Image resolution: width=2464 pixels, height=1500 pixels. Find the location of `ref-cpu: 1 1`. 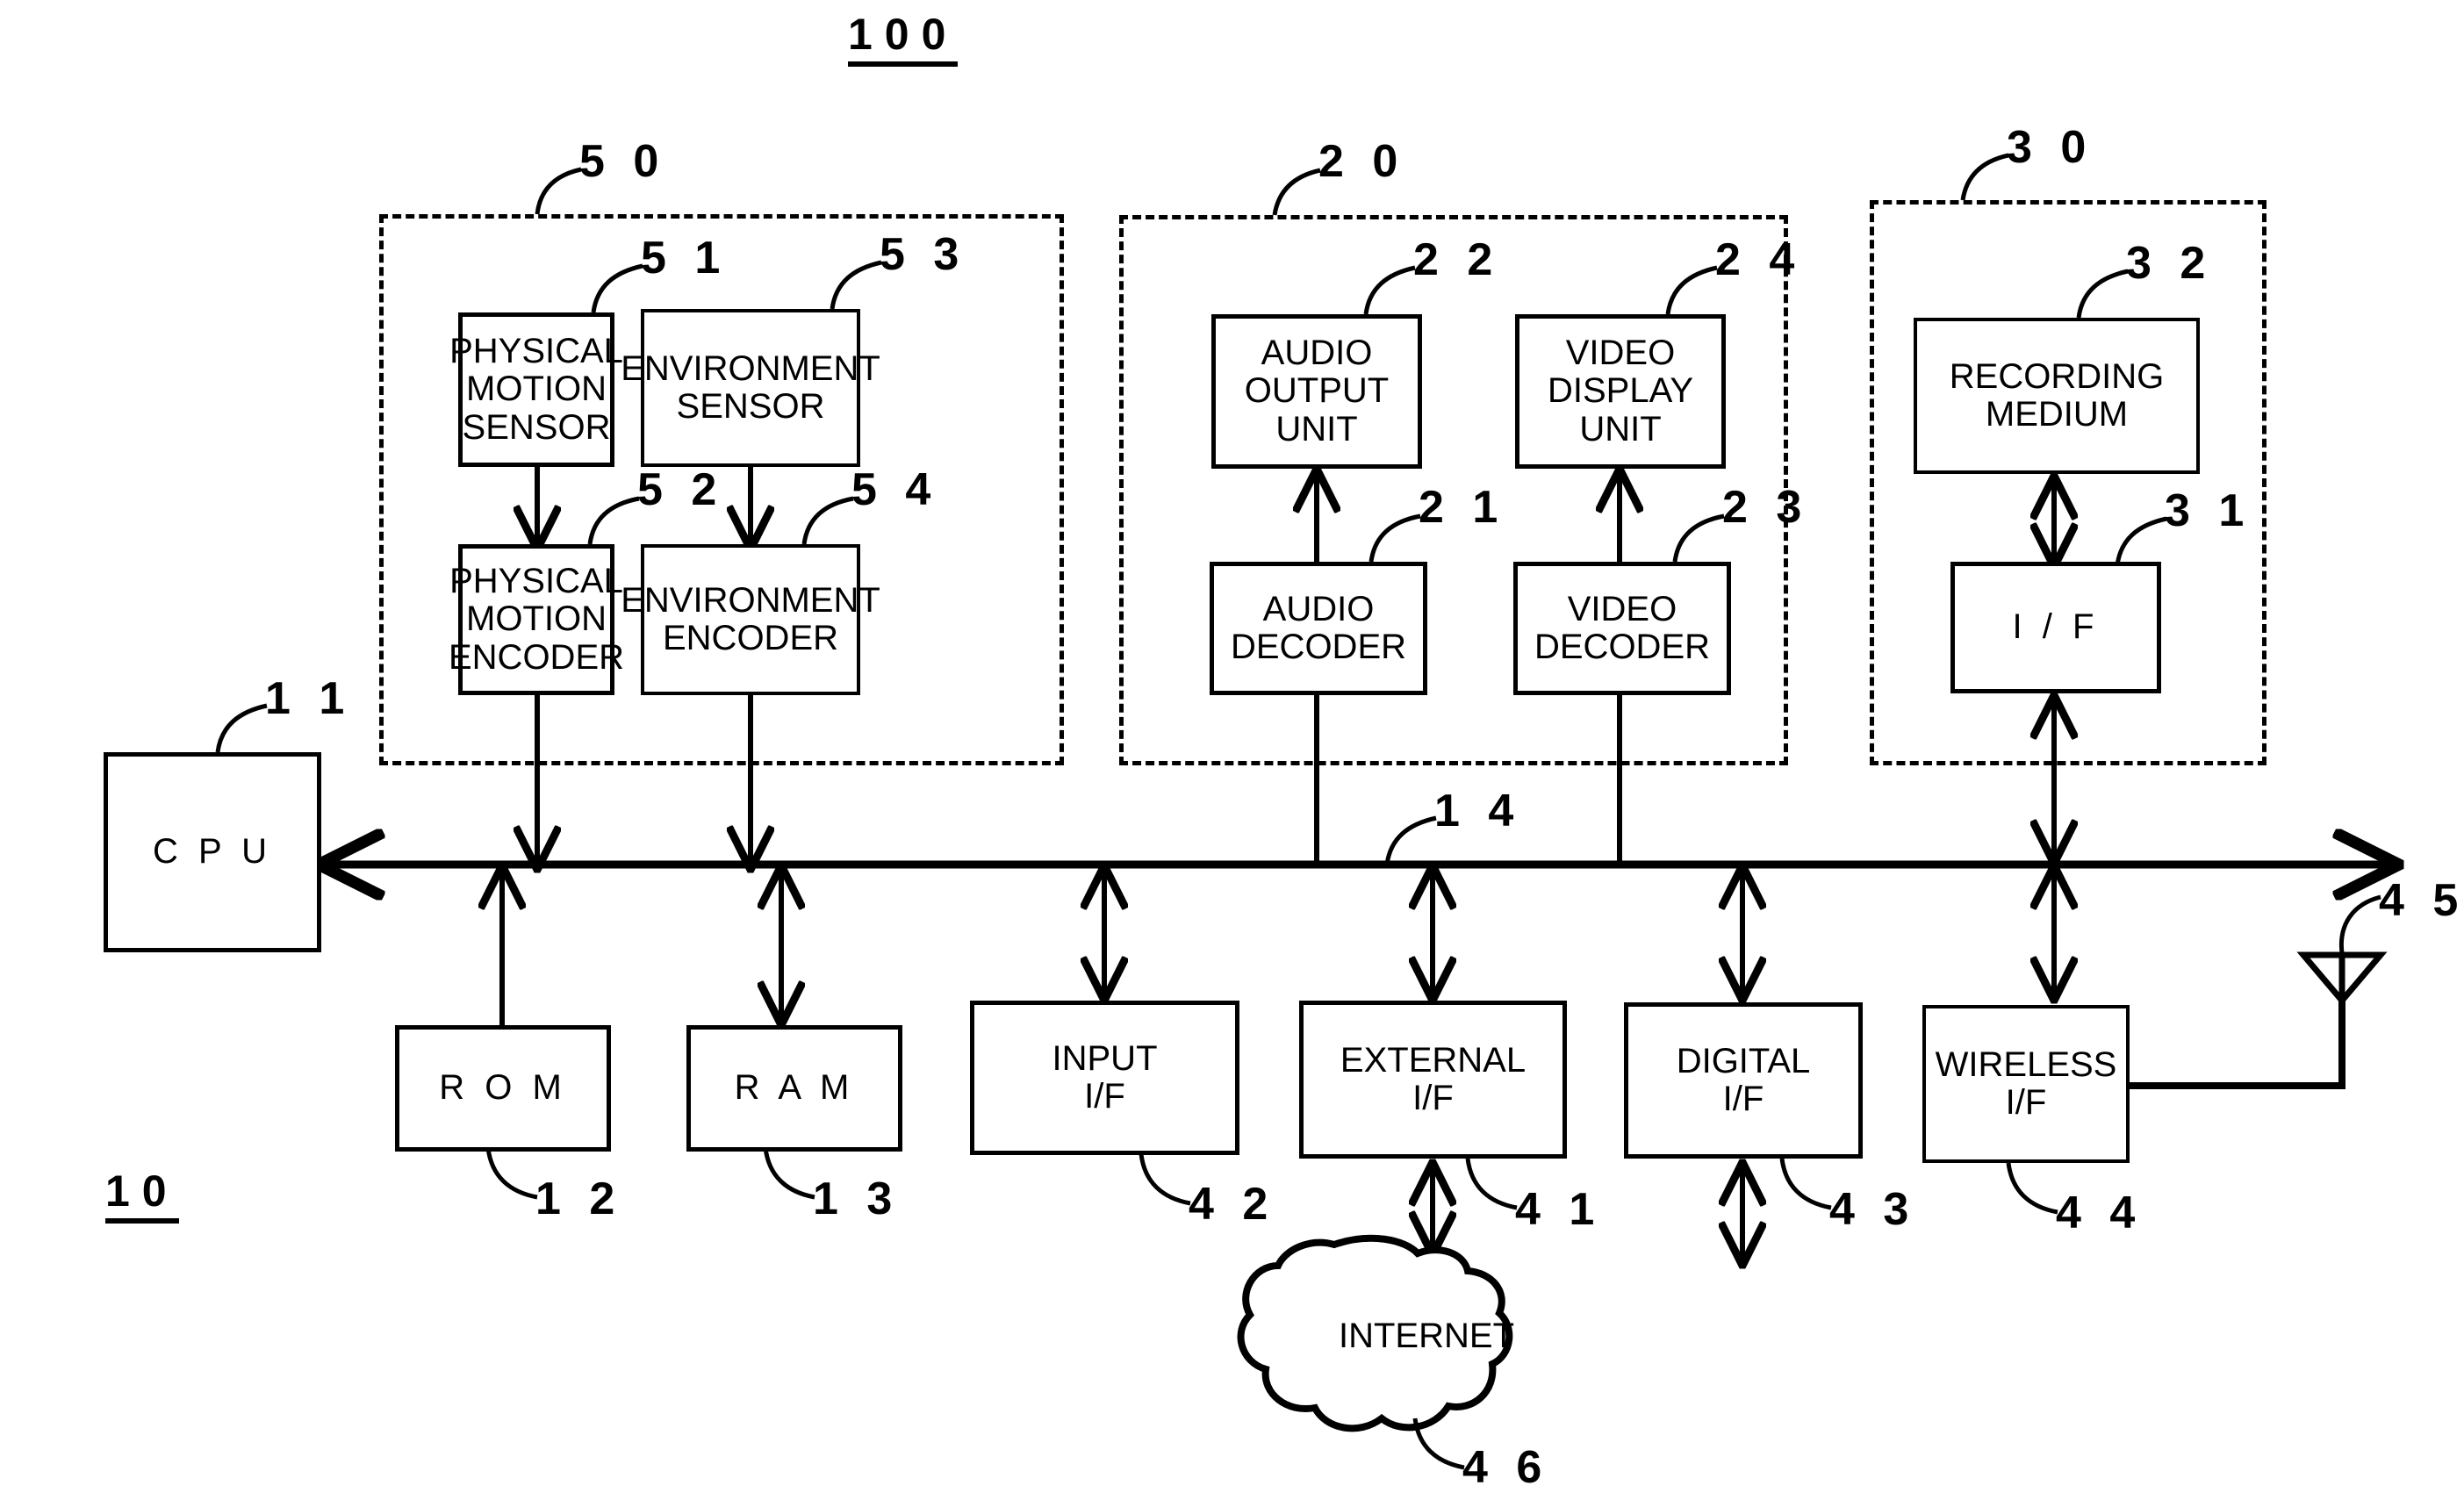

ref-cpu: 1 1 is located at coordinates (309, 699).